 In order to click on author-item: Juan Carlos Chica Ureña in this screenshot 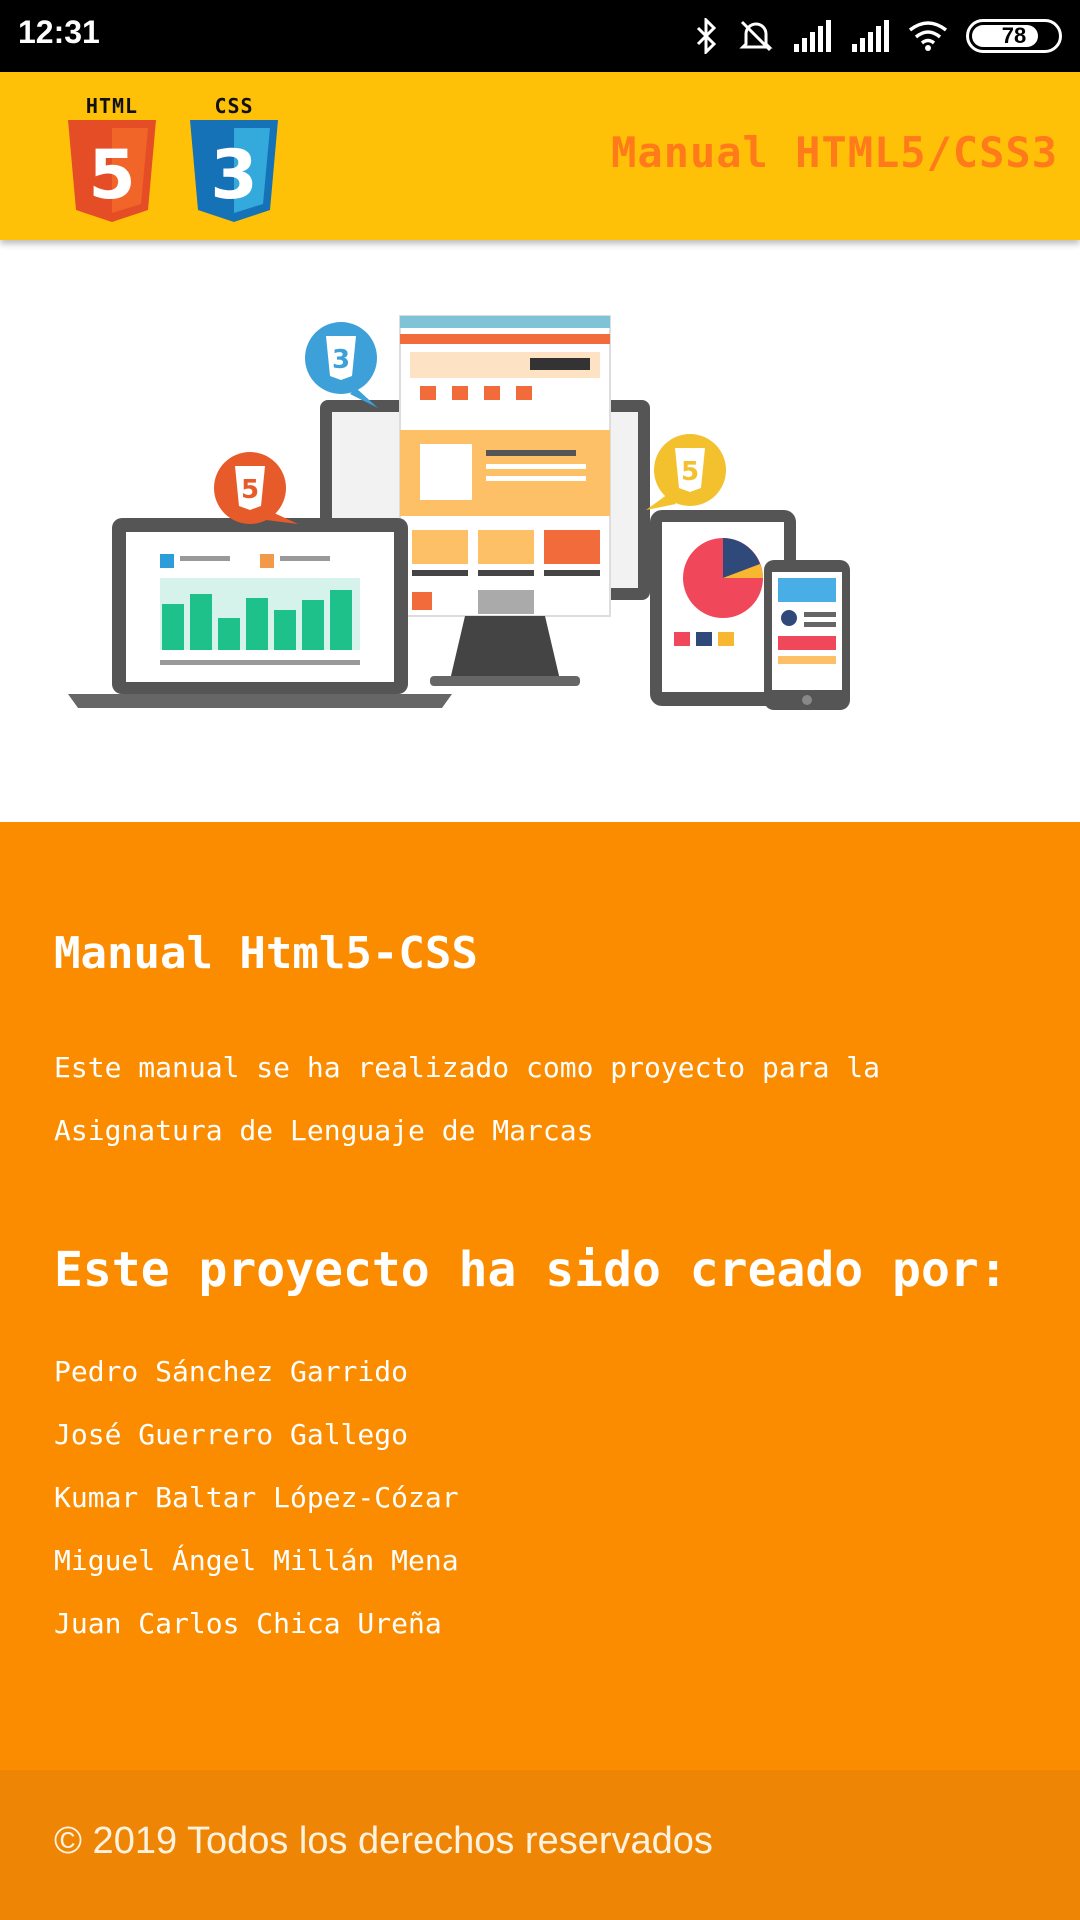, I will do `click(248, 1623)`.